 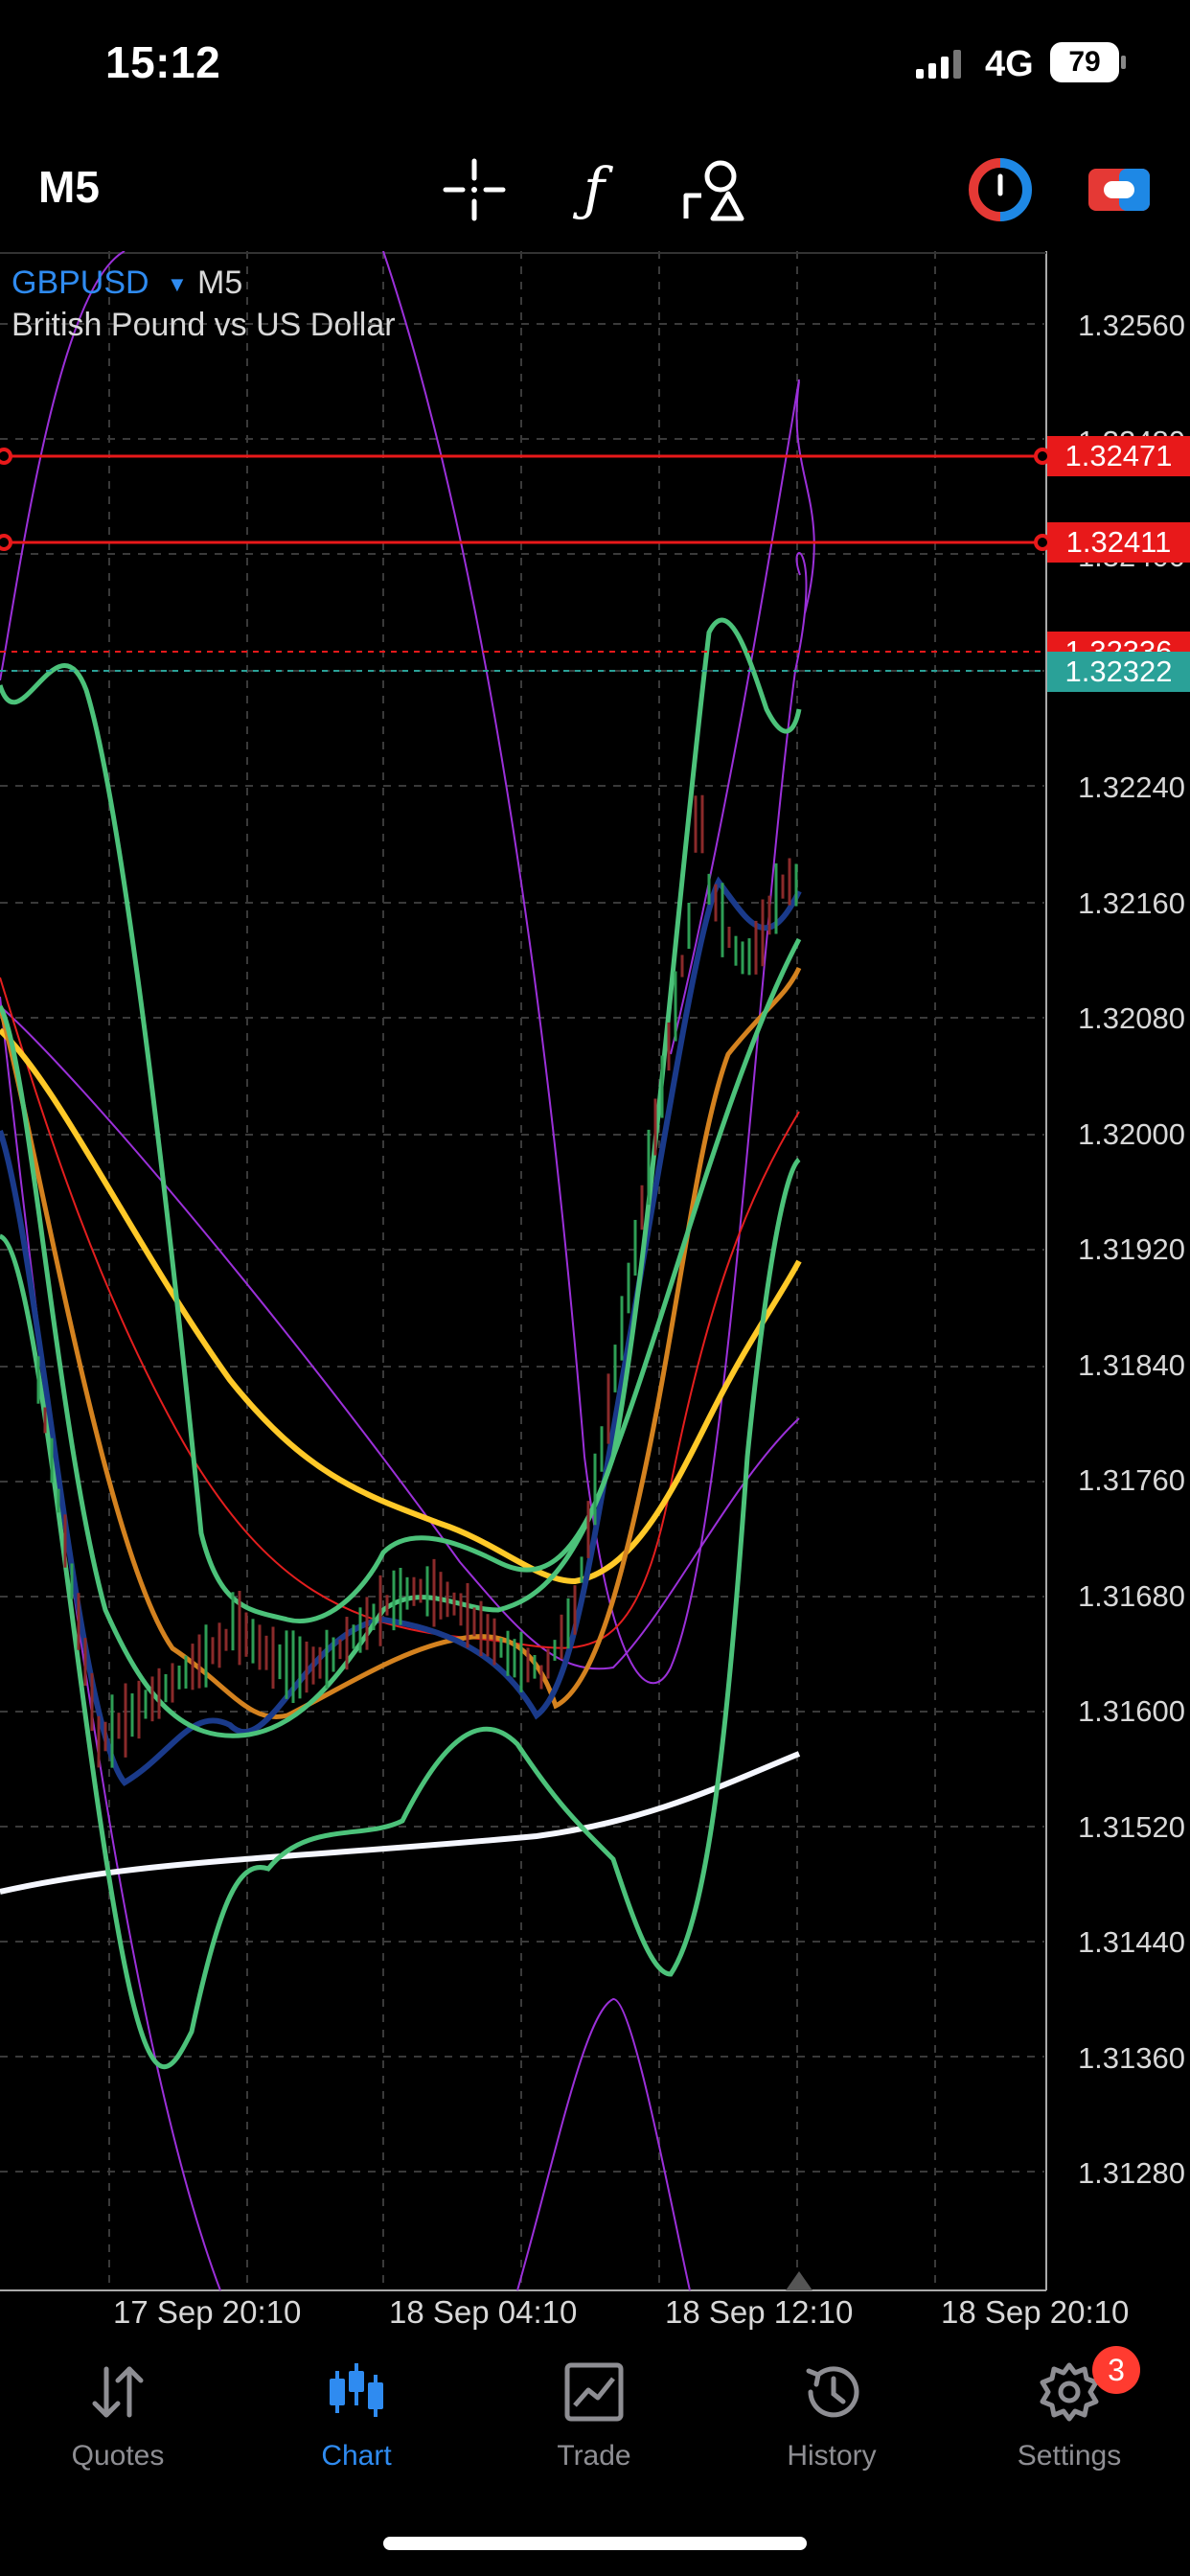 What do you see at coordinates (1131, 903) in the screenshot?
I see `price-axis-label: 1.32160` at bounding box center [1131, 903].